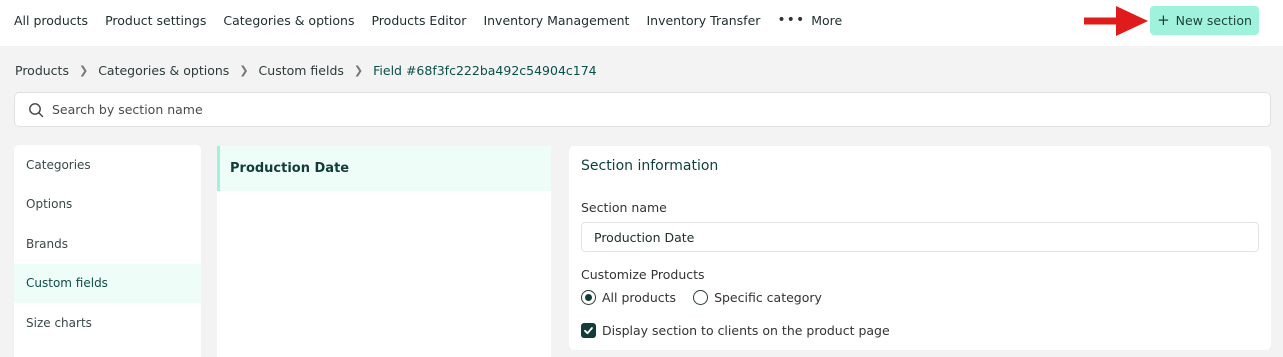  What do you see at coordinates (556, 20) in the screenshot?
I see `nav-inventory-management: Inventory Management` at bounding box center [556, 20].